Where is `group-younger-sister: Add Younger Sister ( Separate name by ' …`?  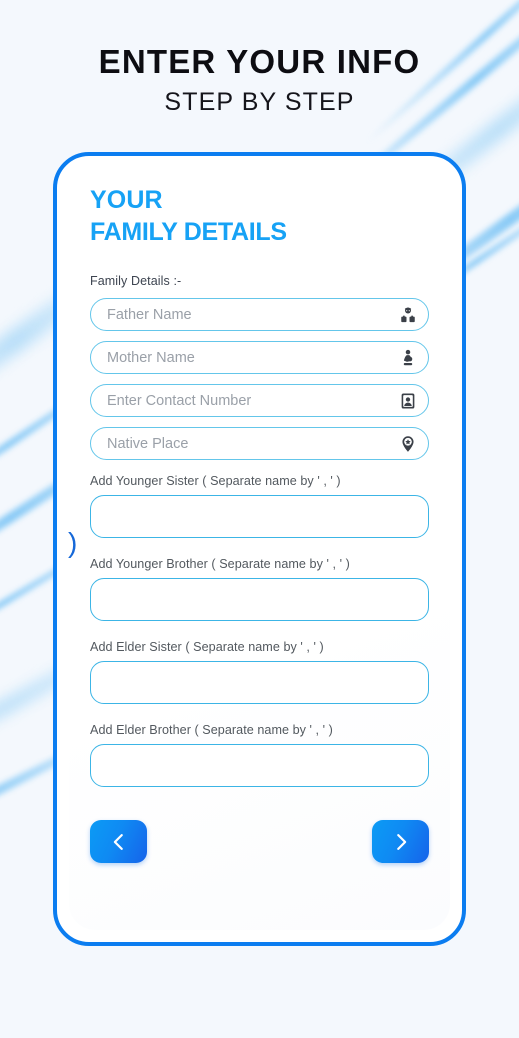 group-younger-sister: Add Younger Sister ( Separate name by ' … is located at coordinates (259, 508).